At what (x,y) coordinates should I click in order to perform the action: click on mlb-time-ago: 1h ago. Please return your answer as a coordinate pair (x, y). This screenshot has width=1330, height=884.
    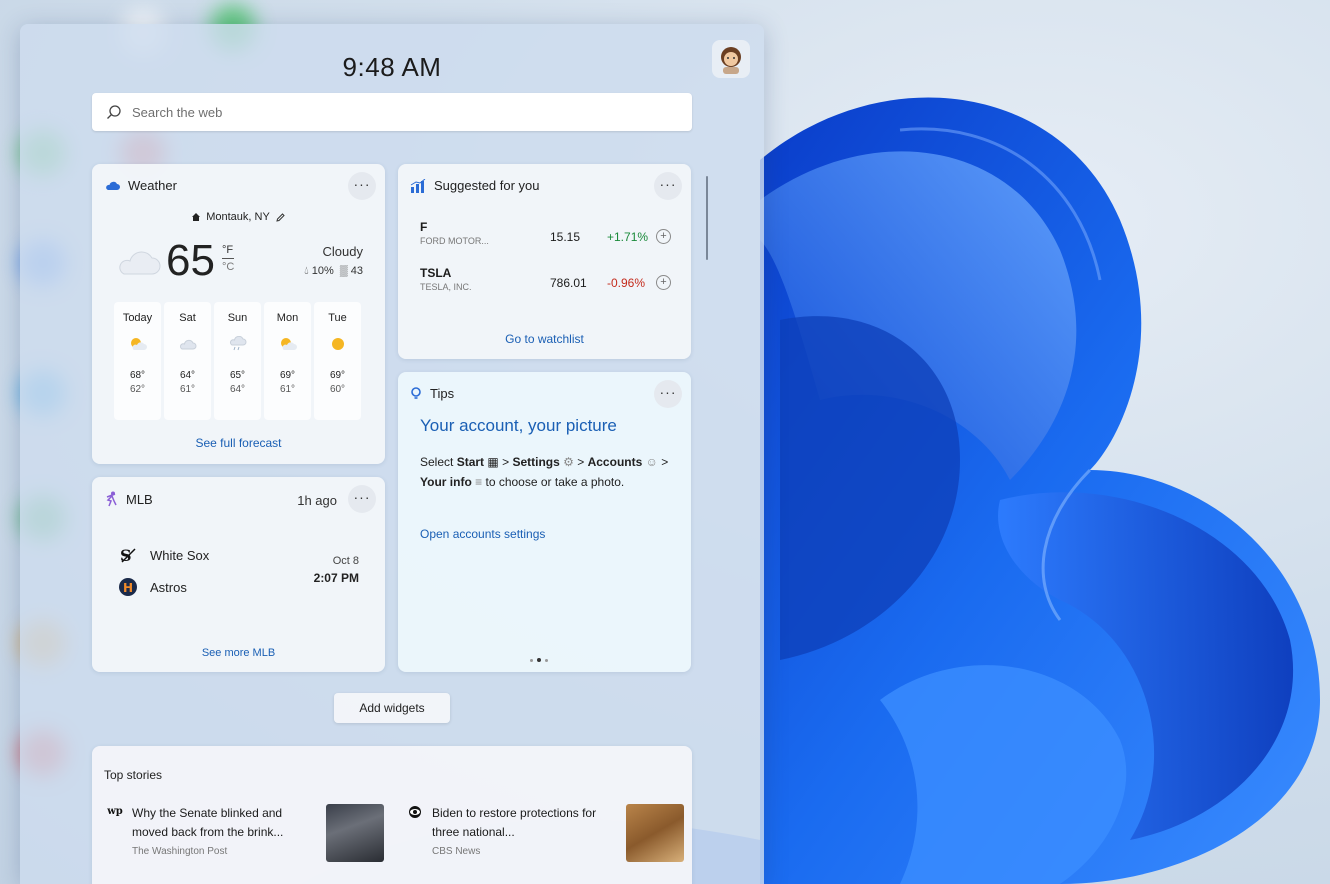
    Looking at the image, I should click on (317, 500).